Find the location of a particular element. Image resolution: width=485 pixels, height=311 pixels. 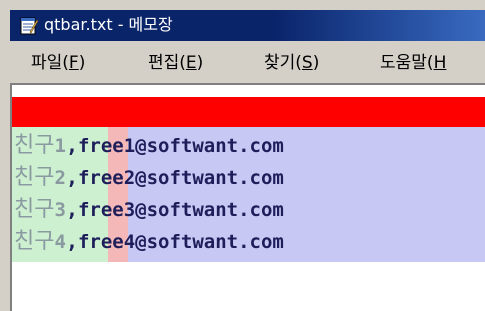

menu-edit-close: ) is located at coordinates (200, 63).